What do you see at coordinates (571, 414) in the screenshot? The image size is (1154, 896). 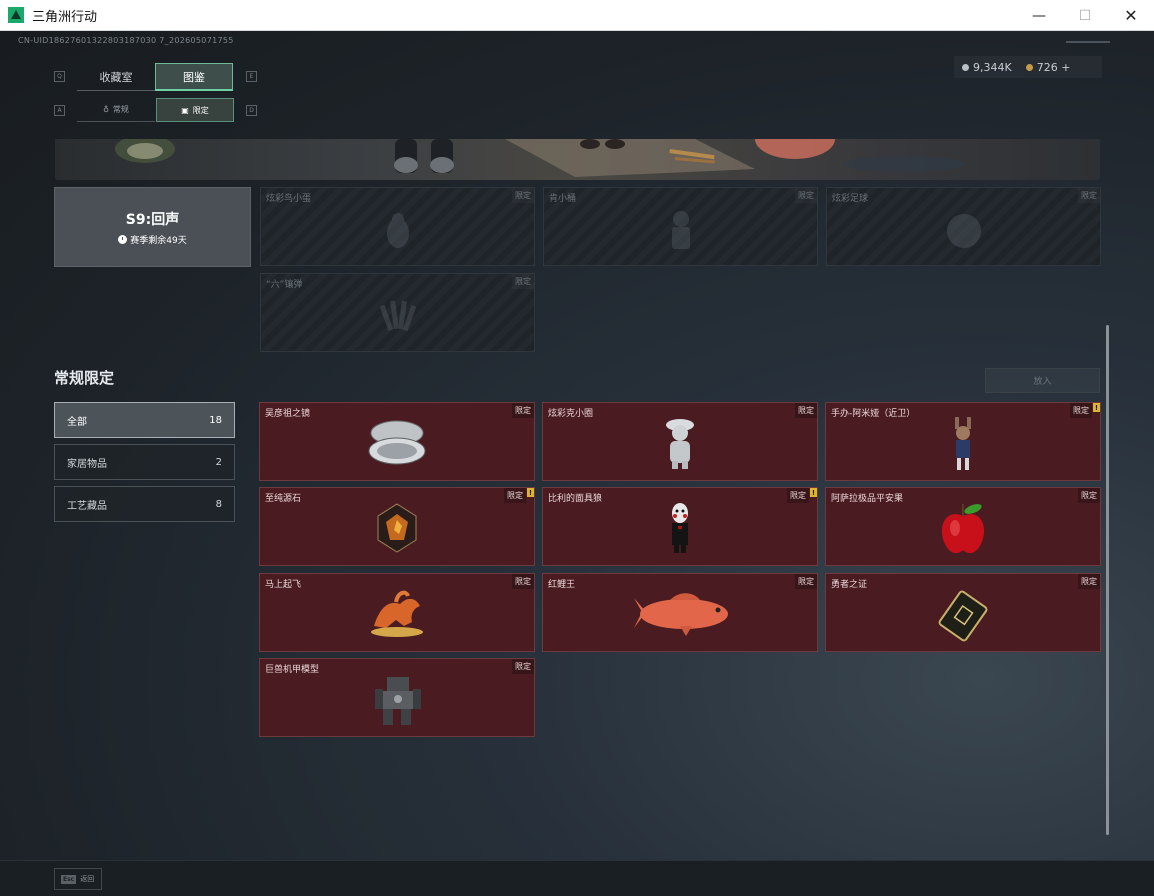 I see `item-name: 炫彩克小圈` at bounding box center [571, 414].